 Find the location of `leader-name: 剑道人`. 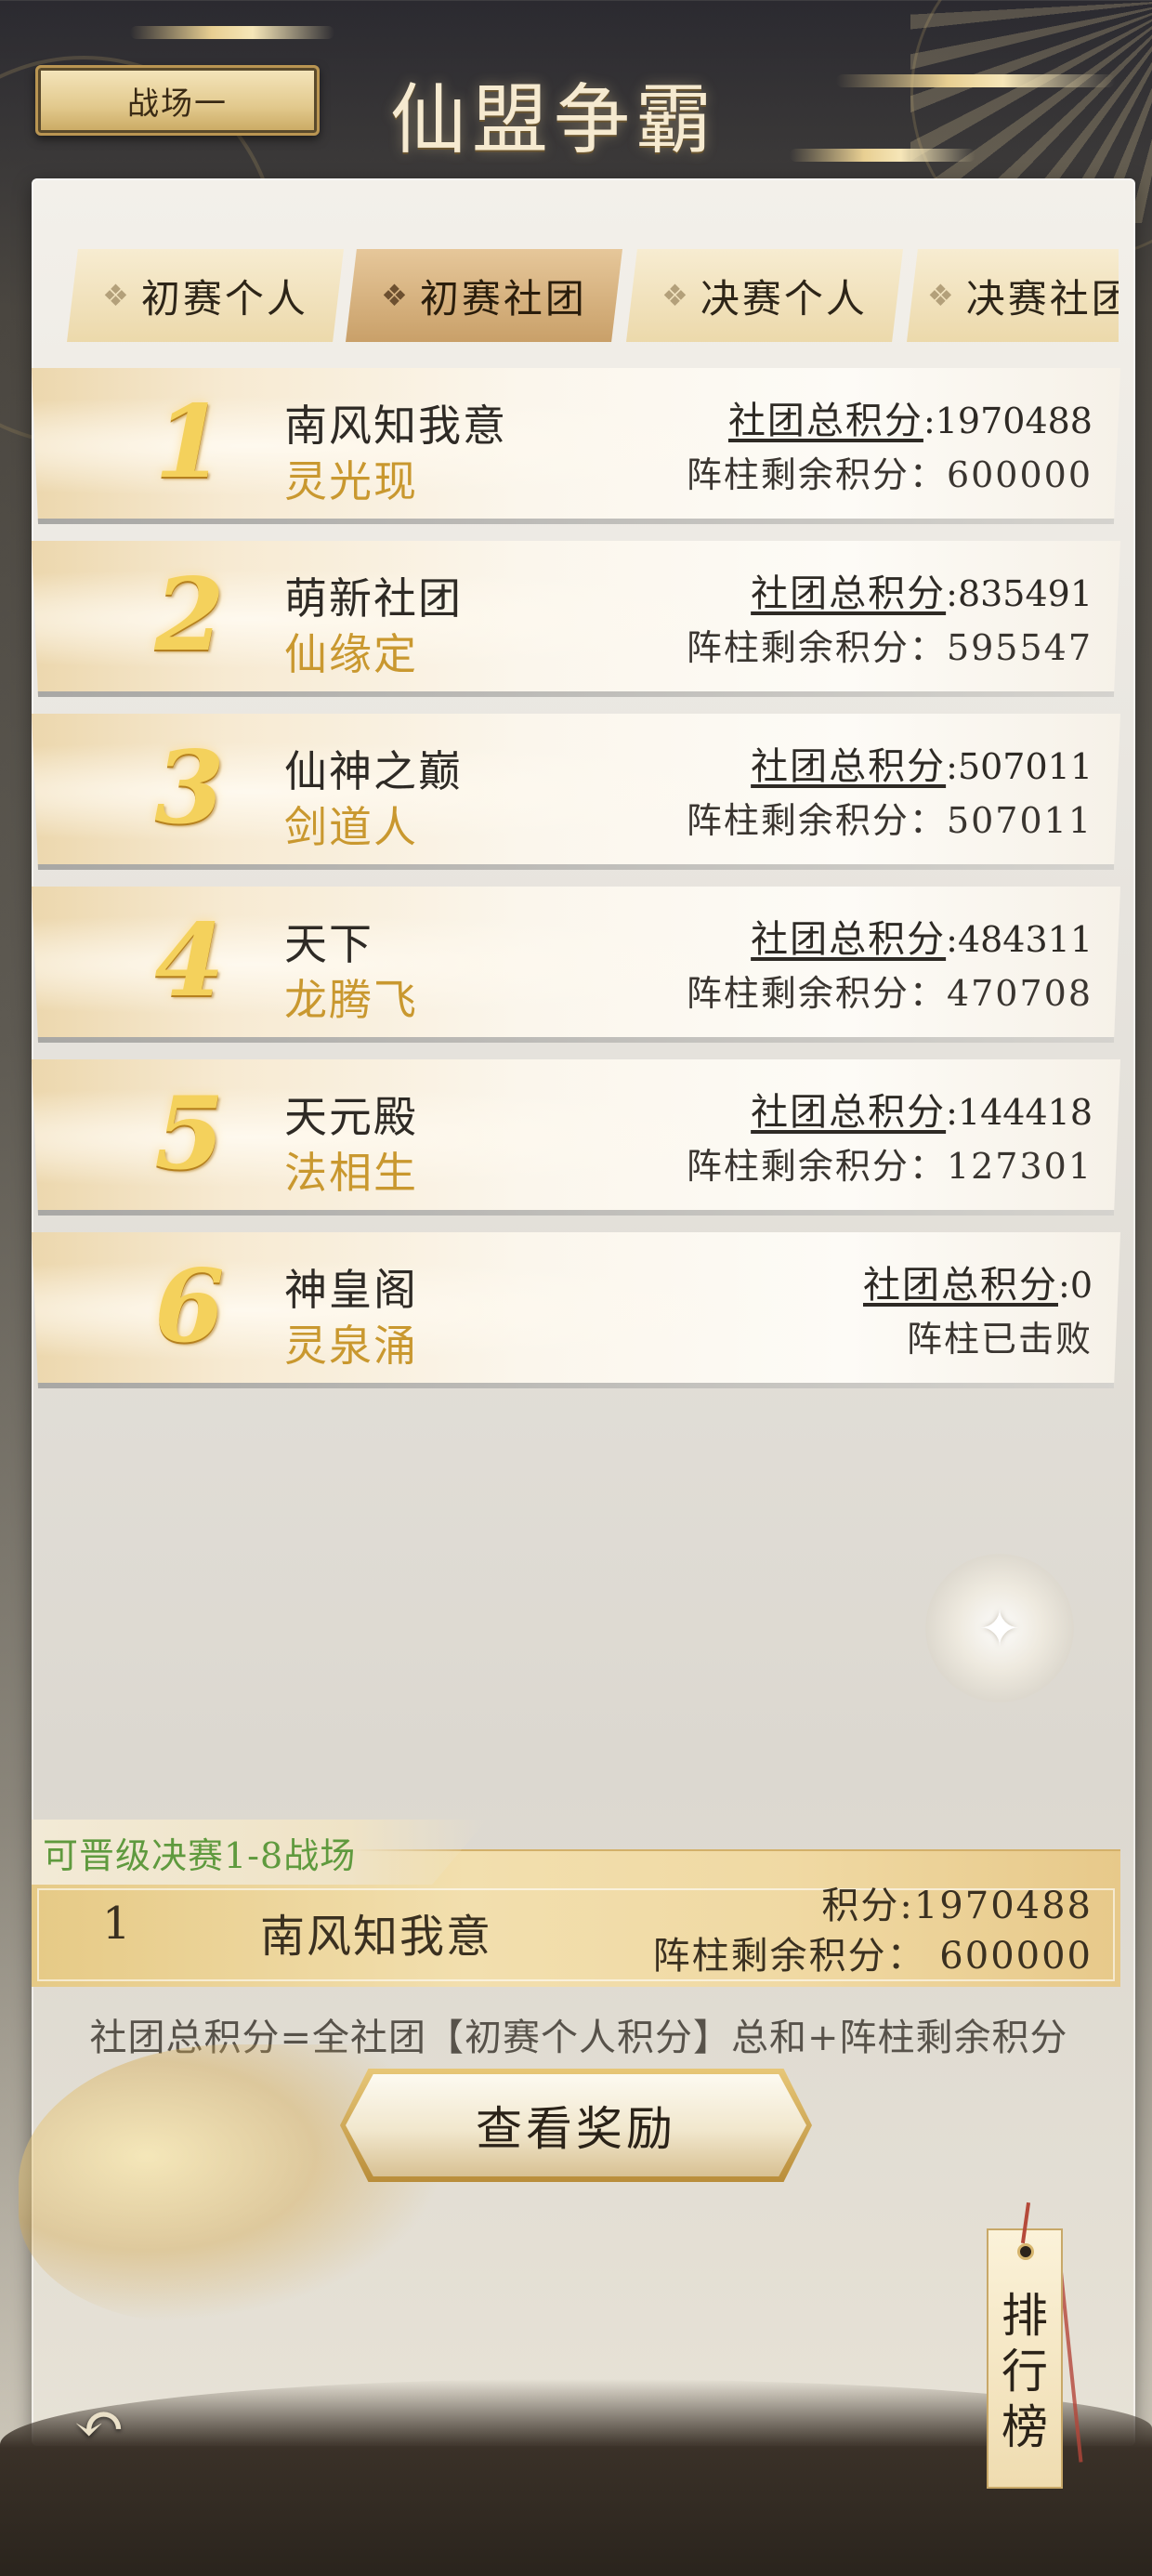

leader-name: 剑道人 is located at coordinates (351, 827).